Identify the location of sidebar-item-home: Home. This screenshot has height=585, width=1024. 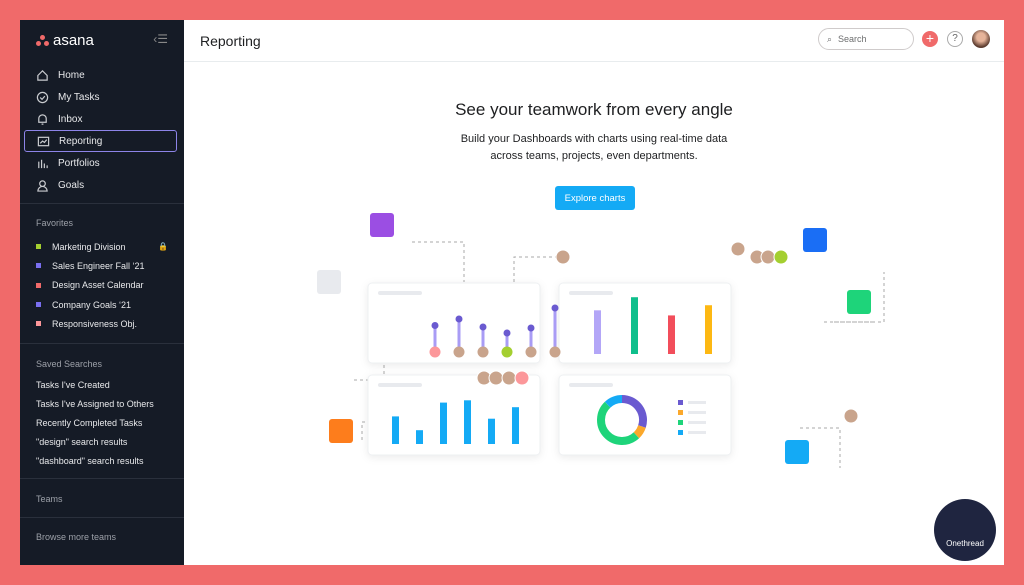
(100, 75).